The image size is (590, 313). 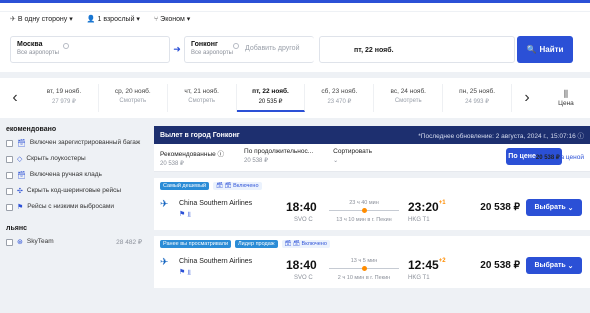 I want to click on alliances-heading: льянс, so click(x=16, y=228).